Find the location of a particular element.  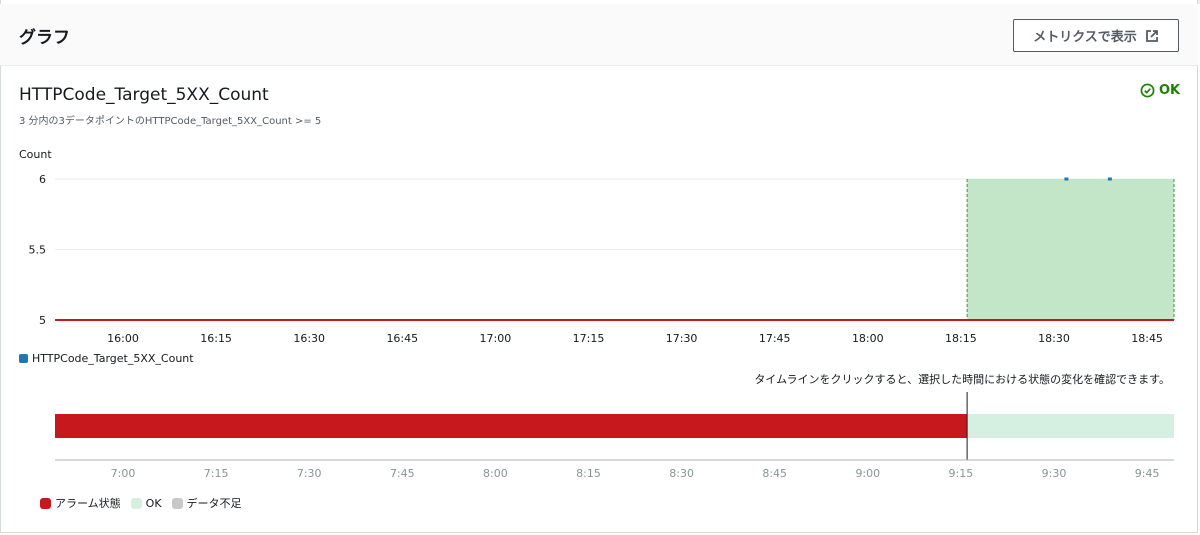

y-tick-label: 5 is located at coordinates (42, 320).